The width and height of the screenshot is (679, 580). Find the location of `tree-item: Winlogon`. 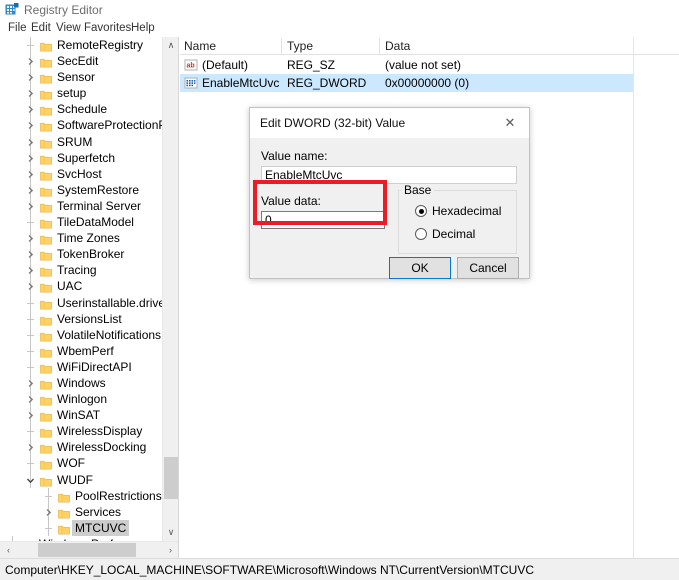

tree-item: Winlogon is located at coordinates (81, 399).